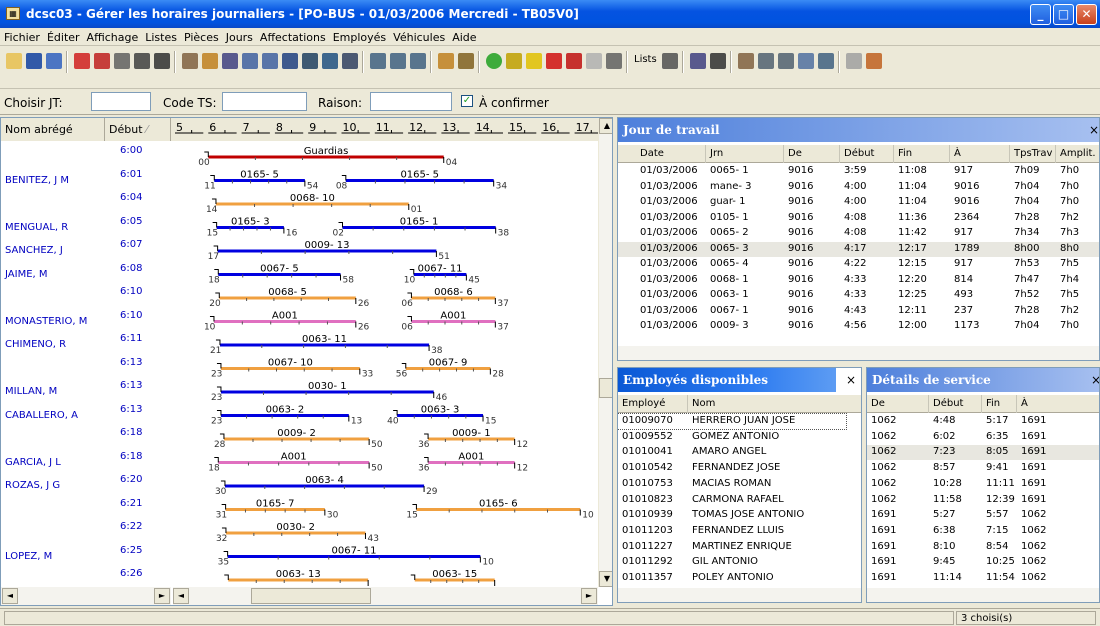  What do you see at coordinates (670, 61) in the screenshot?
I see `print-icon` at bounding box center [670, 61].